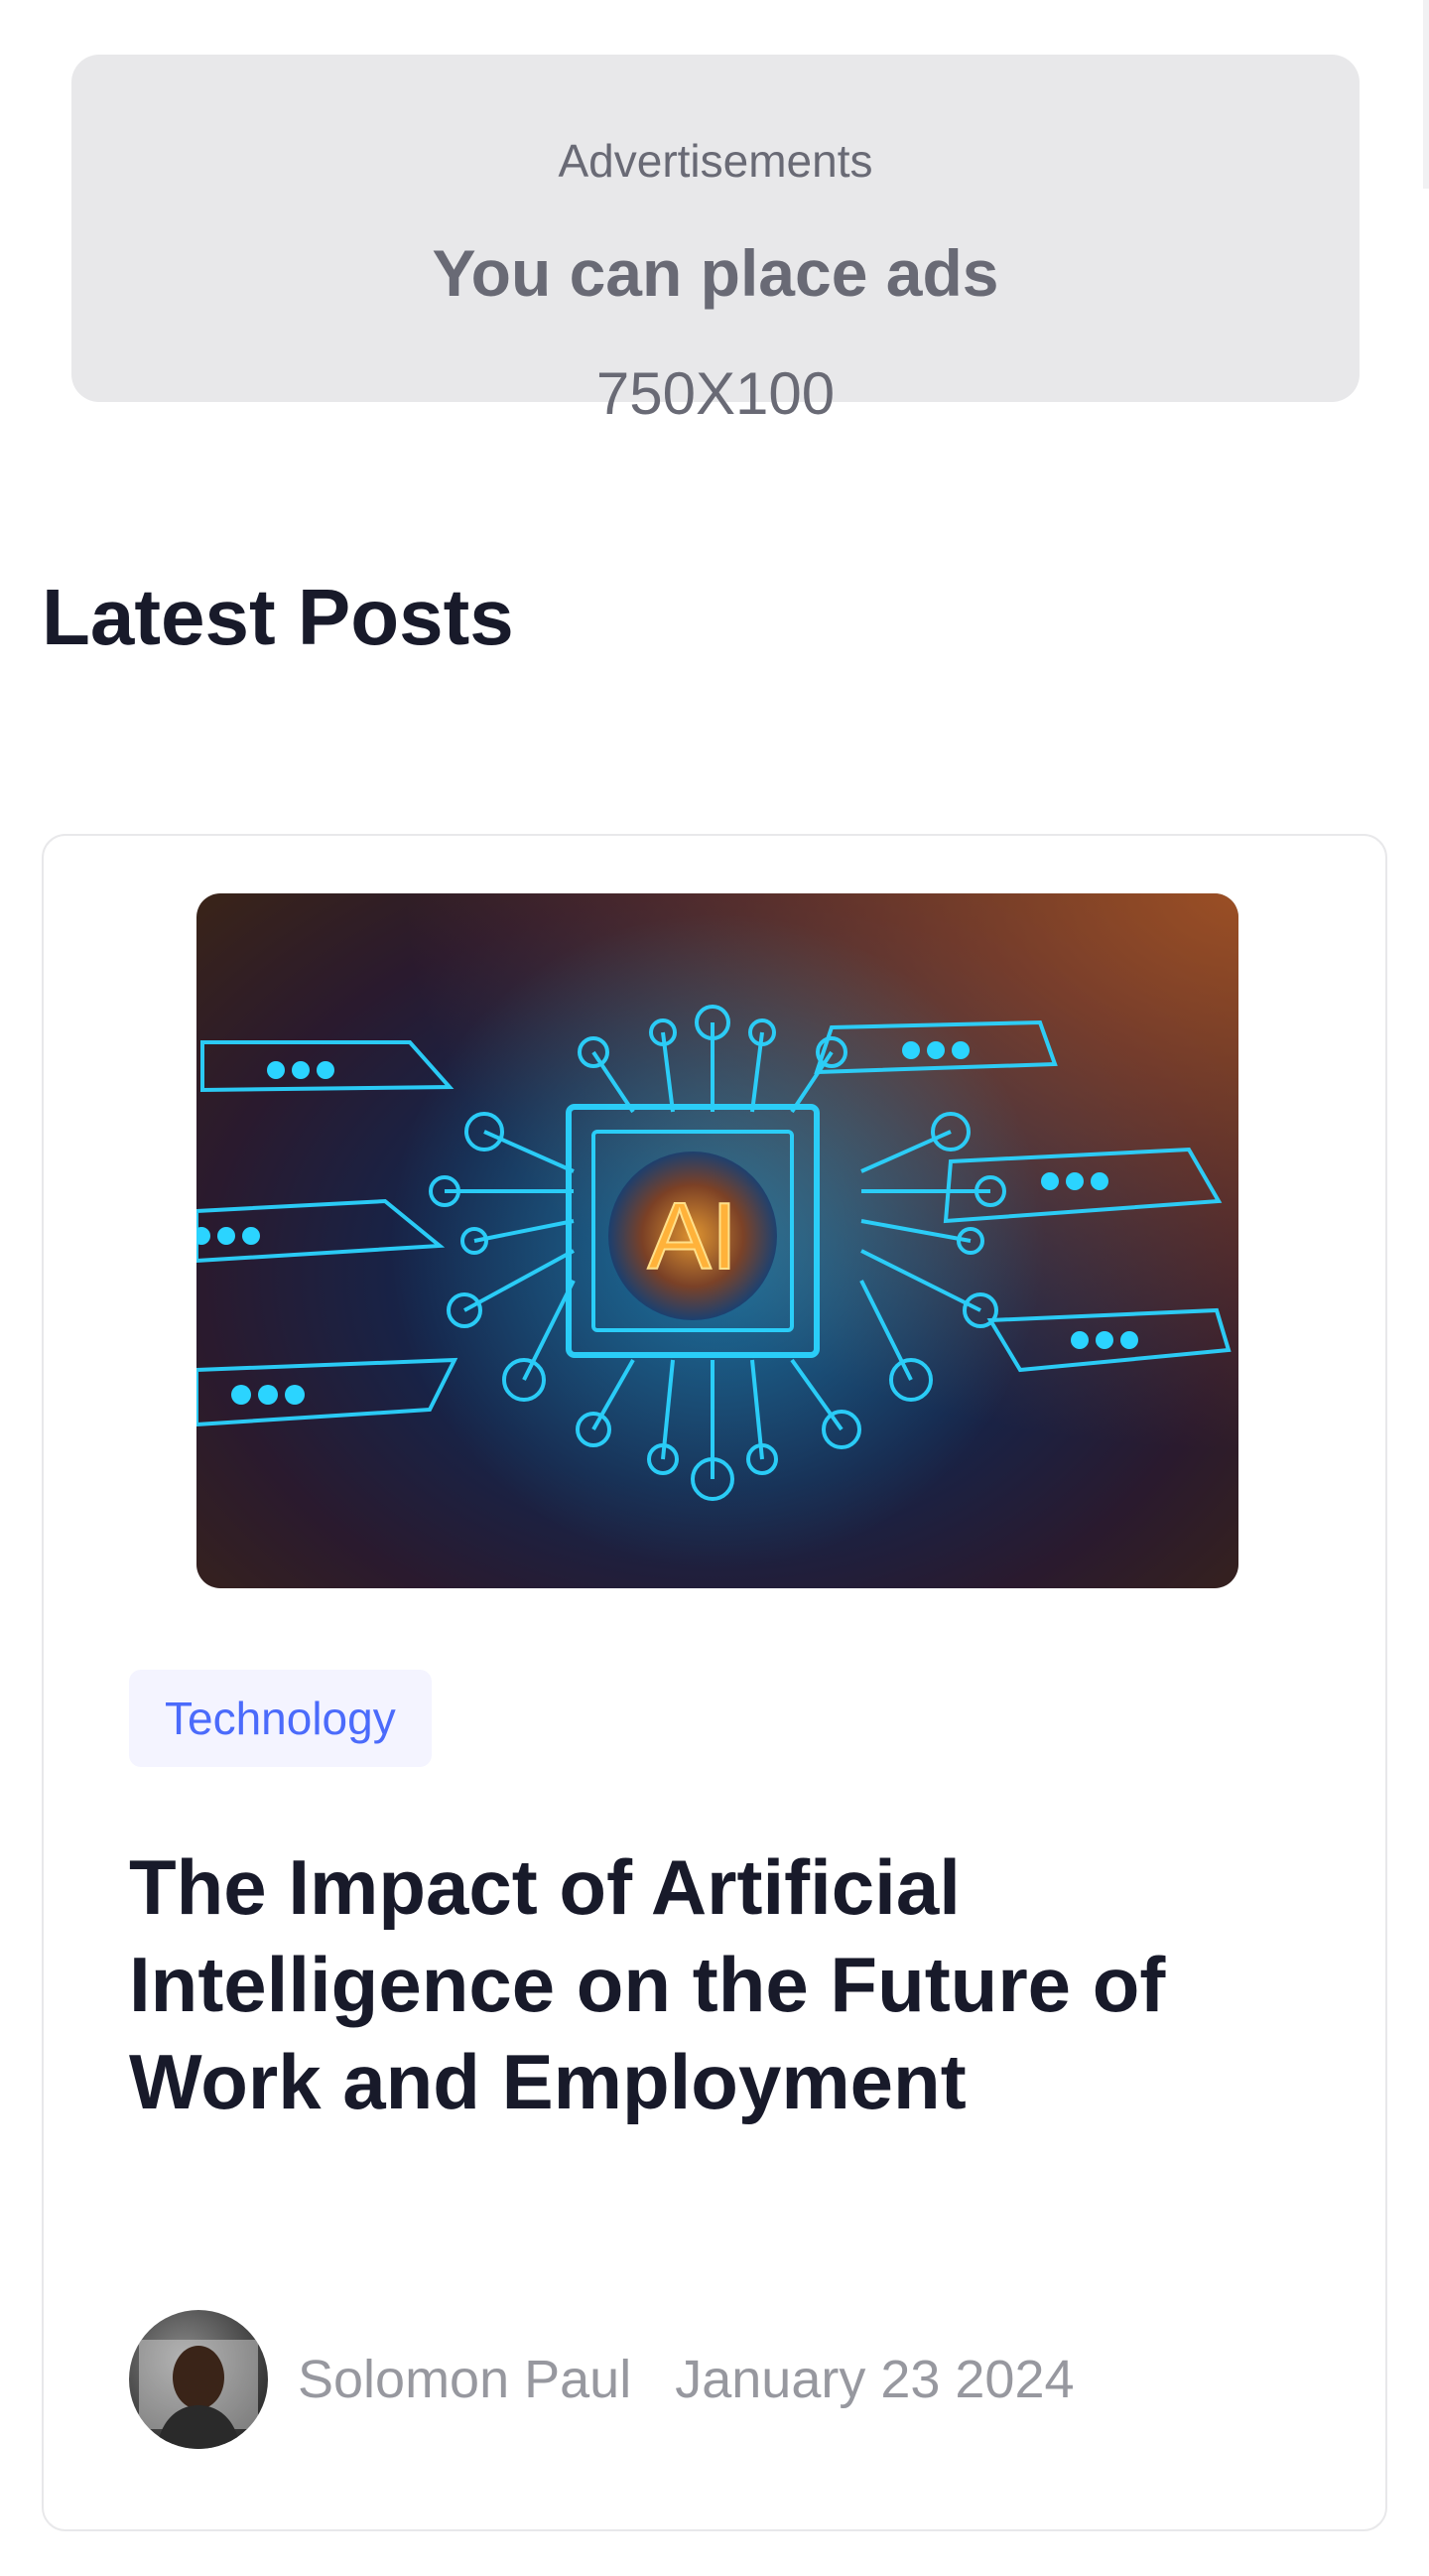  Describe the element at coordinates (715, 393) in the screenshot. I see `ad-size: 750X100` at that location.